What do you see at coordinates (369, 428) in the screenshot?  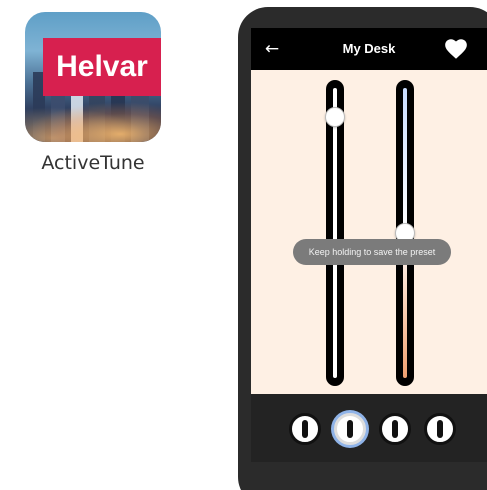 I see `preset-bar` at bounding box center [369, 428].